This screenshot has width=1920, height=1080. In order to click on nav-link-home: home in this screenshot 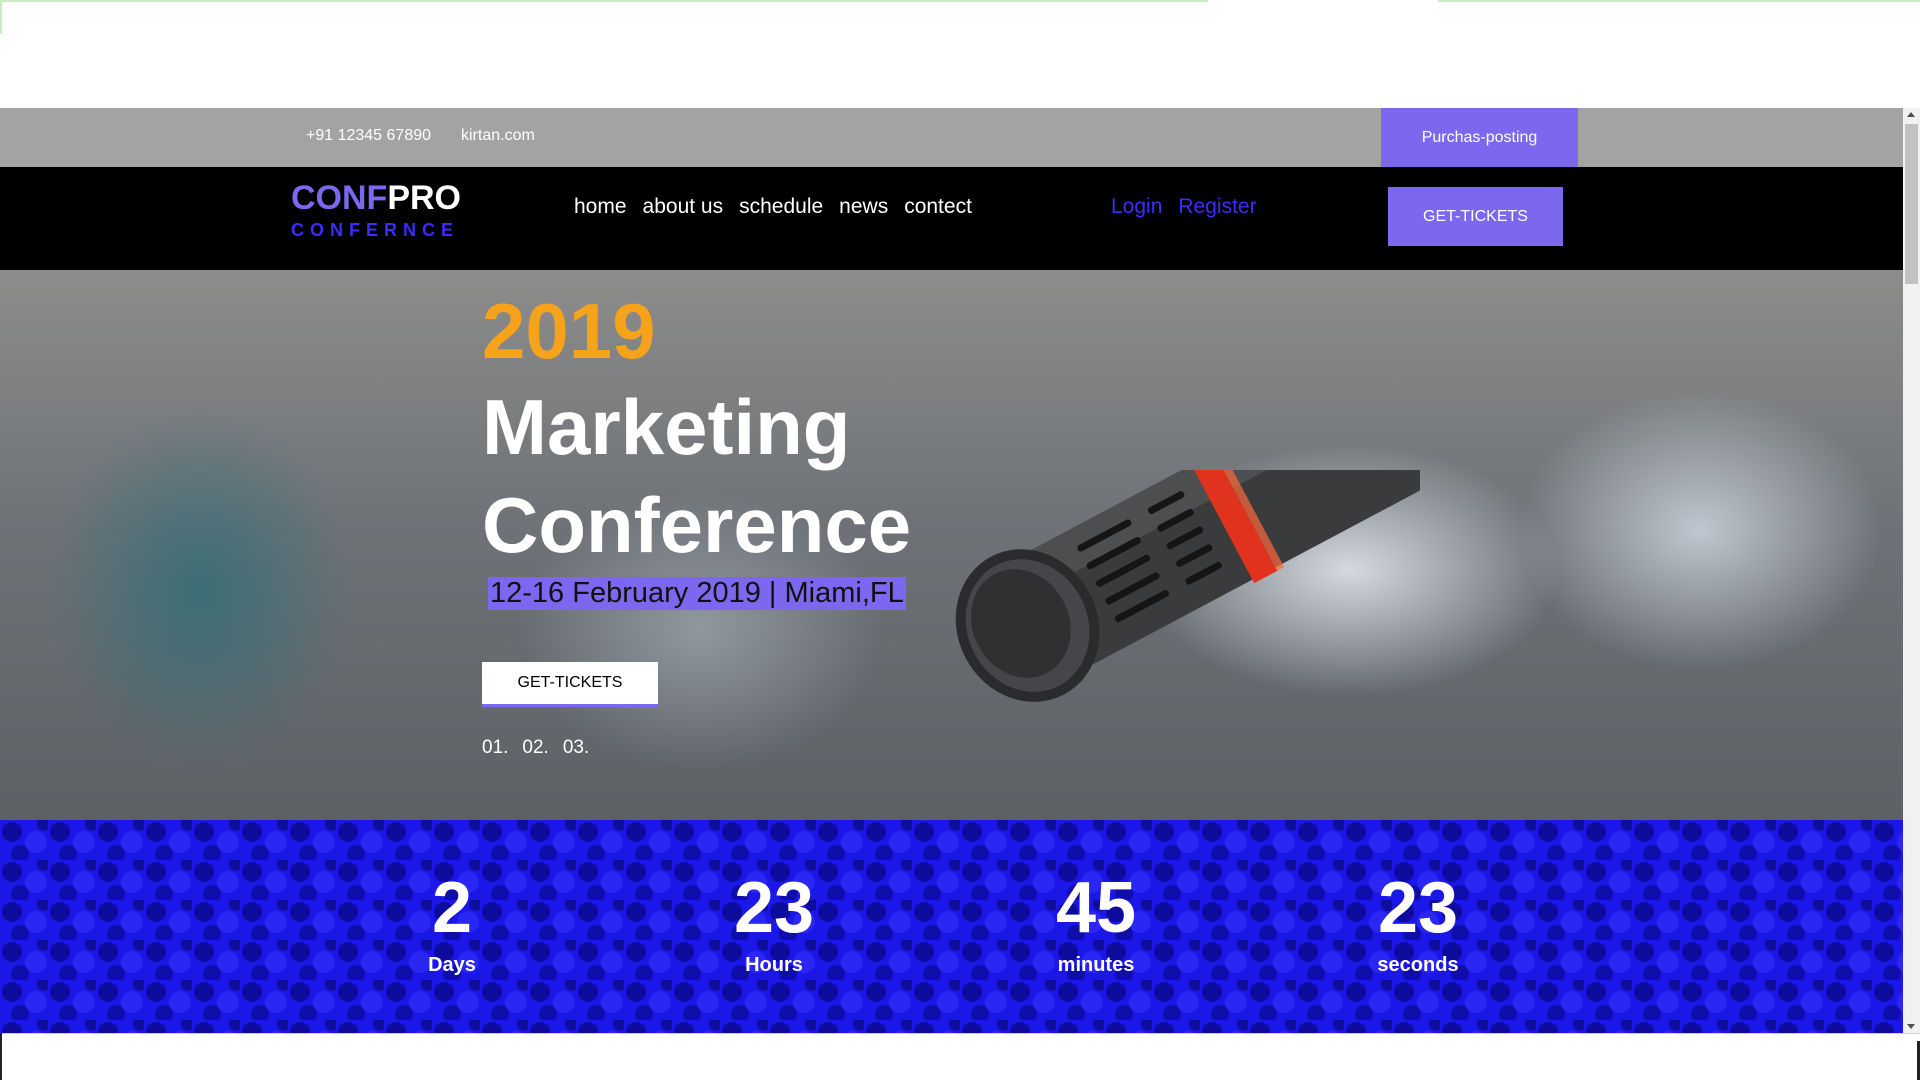, I will do `click(600, 207)`.